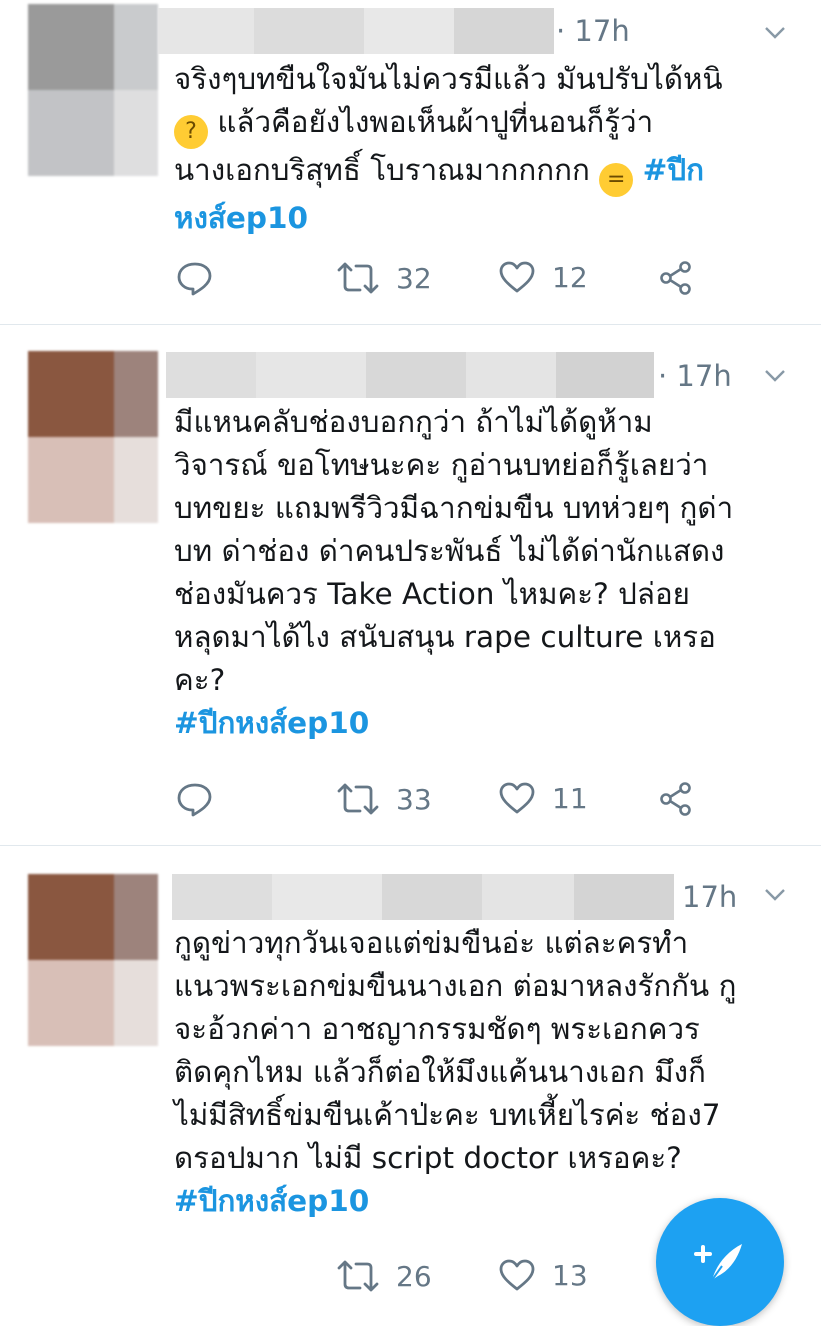 The height and width of the screenshot is (1326, 821). What do you see at coordinates (200, 680) in the screenshot?
I see `text-segment: คะ?` at bounding box center [200, 680].